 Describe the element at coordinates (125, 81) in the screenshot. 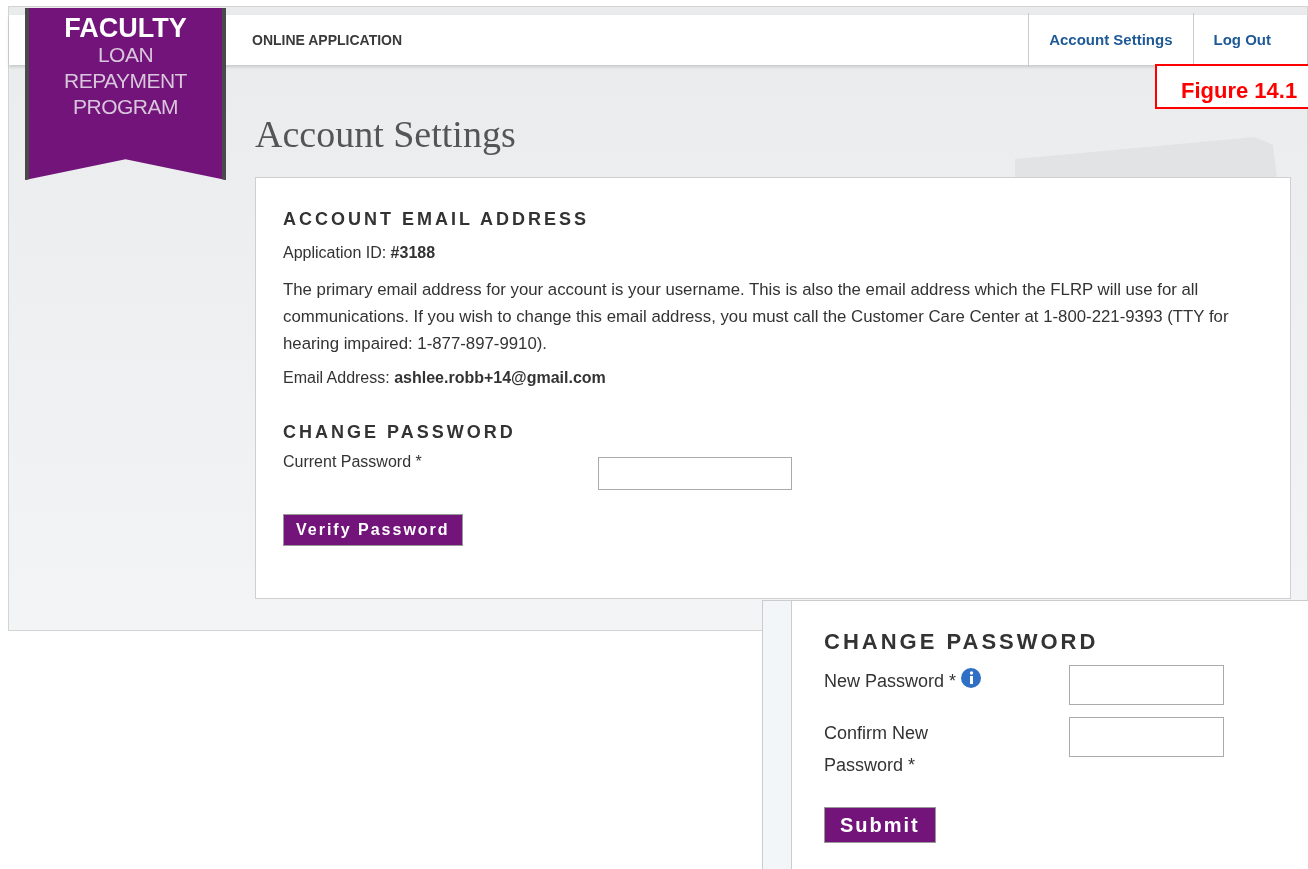

I see `logo-text: REPAYMENT` at that location.